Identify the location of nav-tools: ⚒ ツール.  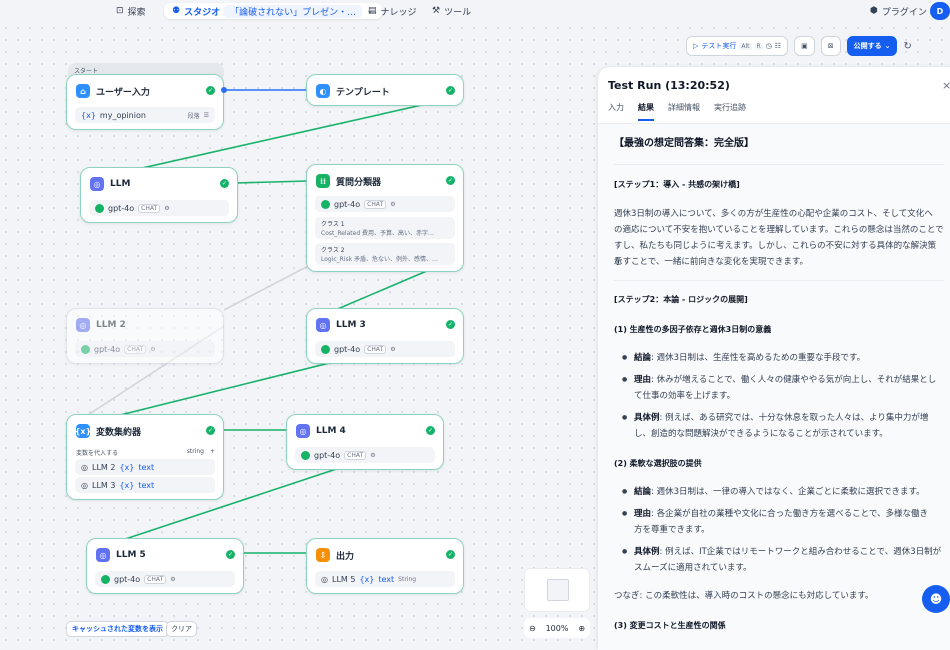
(451, 11).